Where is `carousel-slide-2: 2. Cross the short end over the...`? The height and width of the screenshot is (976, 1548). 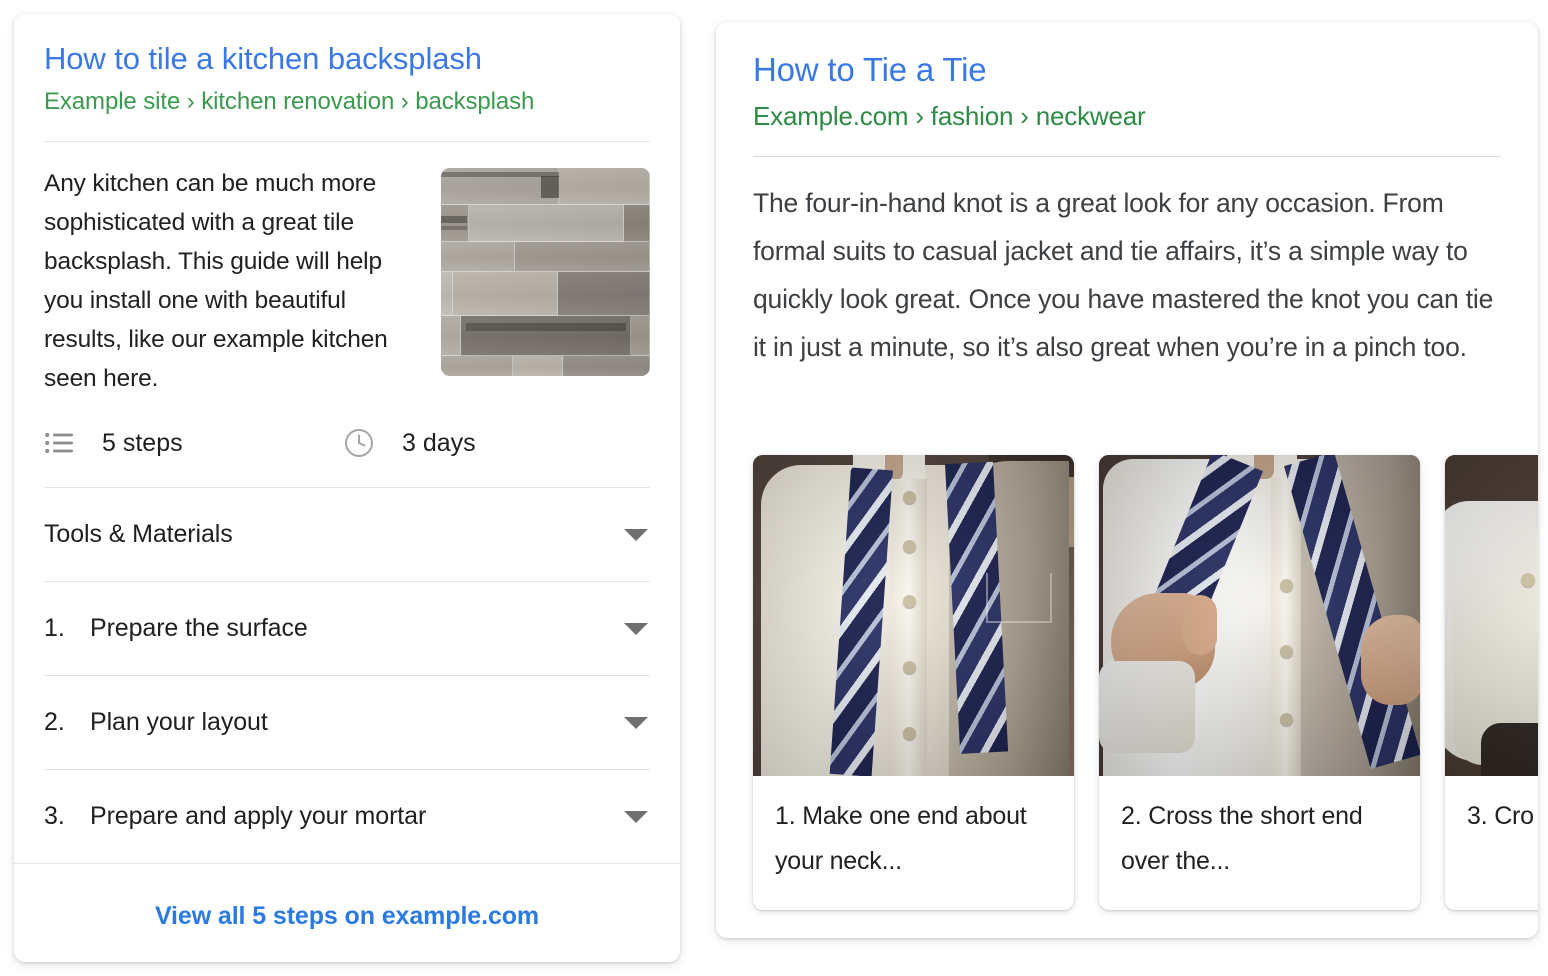
carousel-slide-2: 2. Cross the short end over the... is located at coordinates (1259, 682).